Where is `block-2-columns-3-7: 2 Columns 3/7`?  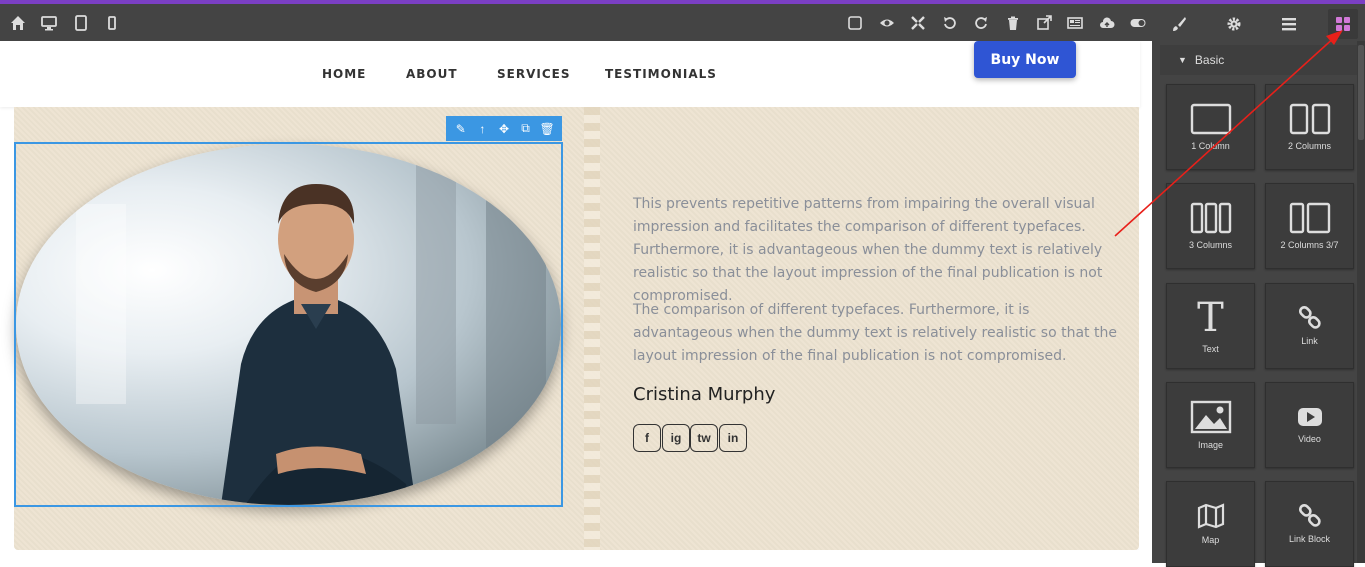
block-2-columns-3-7: 2 Columns 3/7 is located at coordinates (1309, 226).